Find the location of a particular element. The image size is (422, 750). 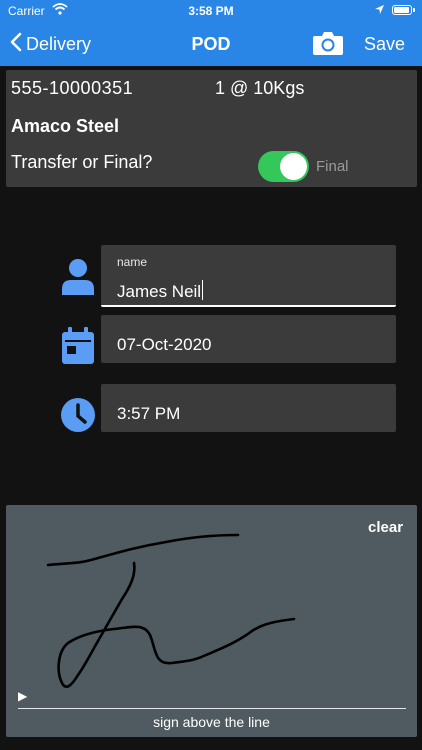

signature-caption: sign above the line is located at coordinates (211, 722).